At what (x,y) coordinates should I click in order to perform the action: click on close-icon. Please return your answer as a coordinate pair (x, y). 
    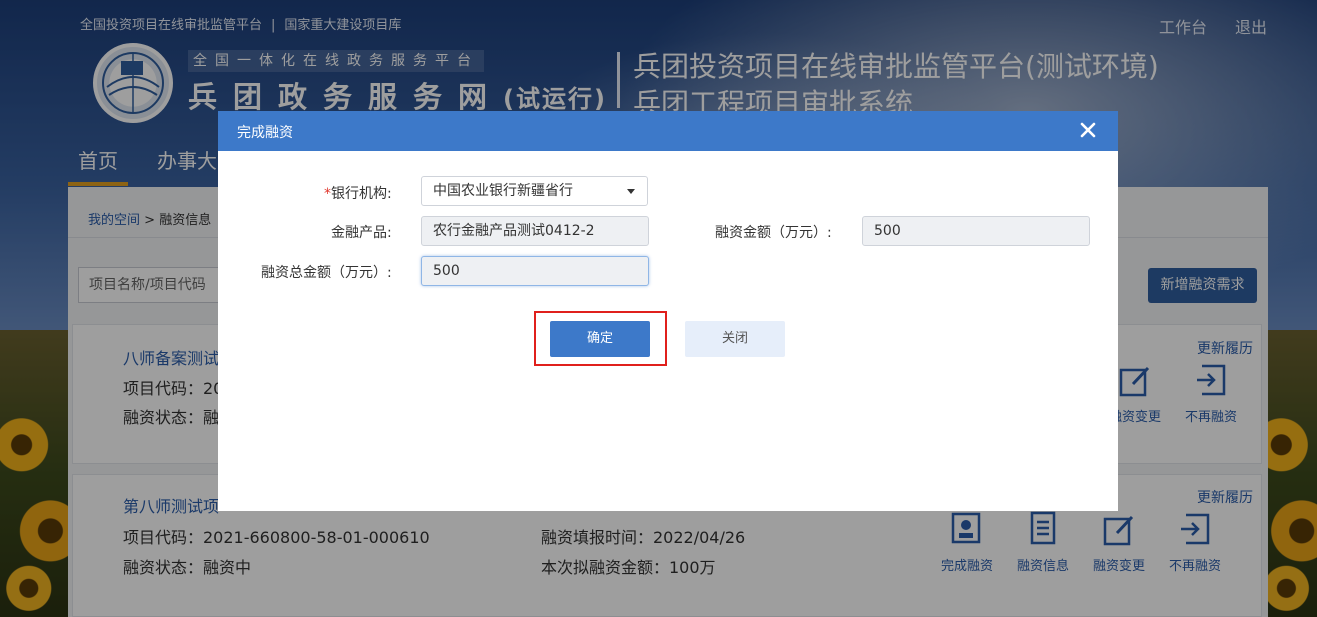
    Looking at the image, I should click on (1088, 130).